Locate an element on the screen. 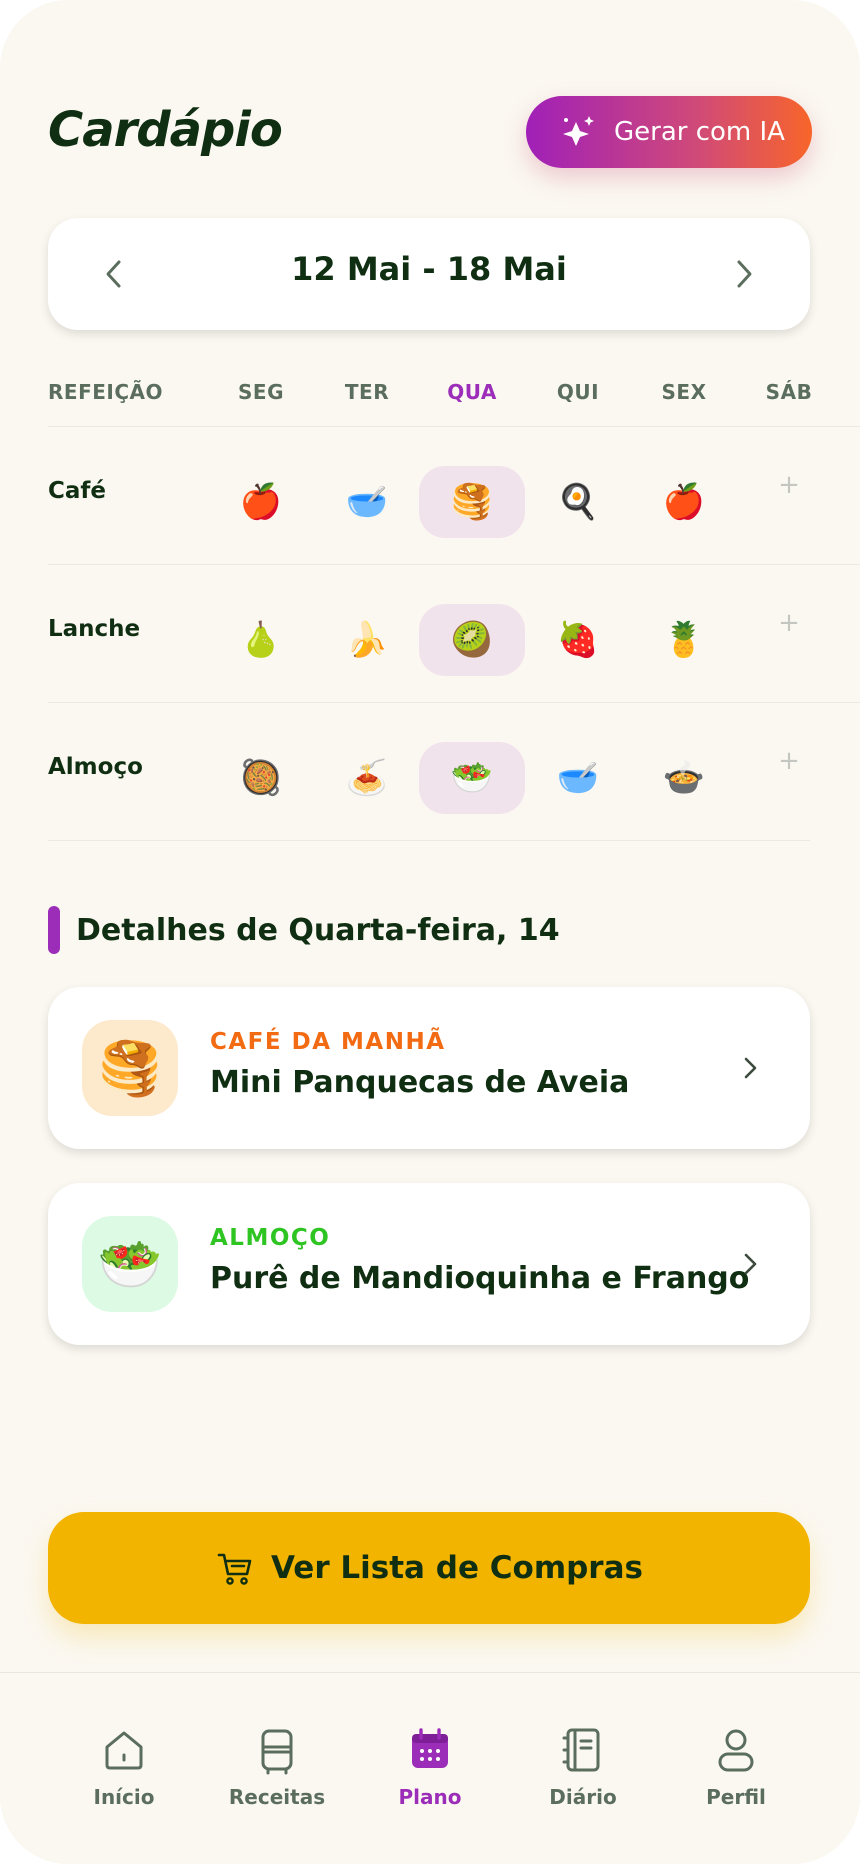 This screenshot has height=1864, width=860. week-selector: 12 Mai - 18 Mai is located at coordinates (429, 274).